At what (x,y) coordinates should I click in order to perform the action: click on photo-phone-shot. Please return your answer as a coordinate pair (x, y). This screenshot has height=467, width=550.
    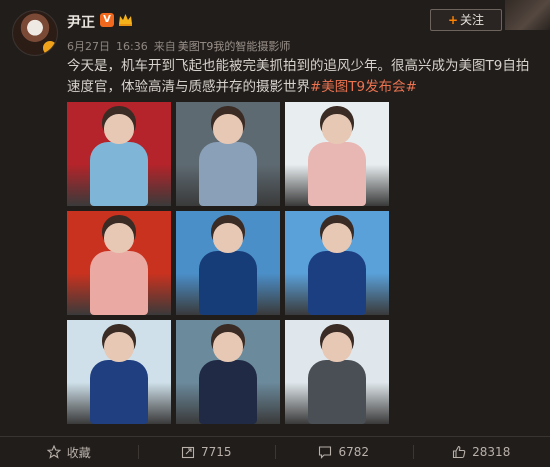
    Looking at the image, I should click on (337, 372).